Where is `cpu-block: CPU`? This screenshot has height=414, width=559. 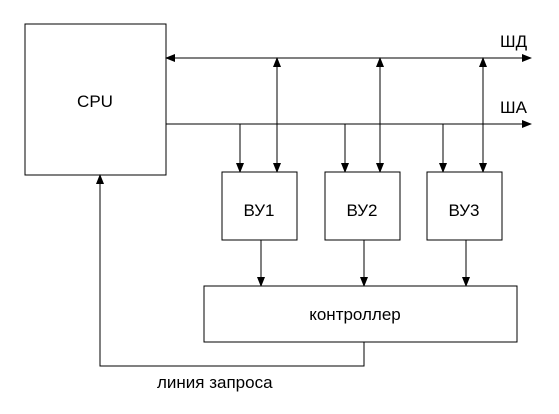 cpu-block: CPU is located at coordinates (95, 99).